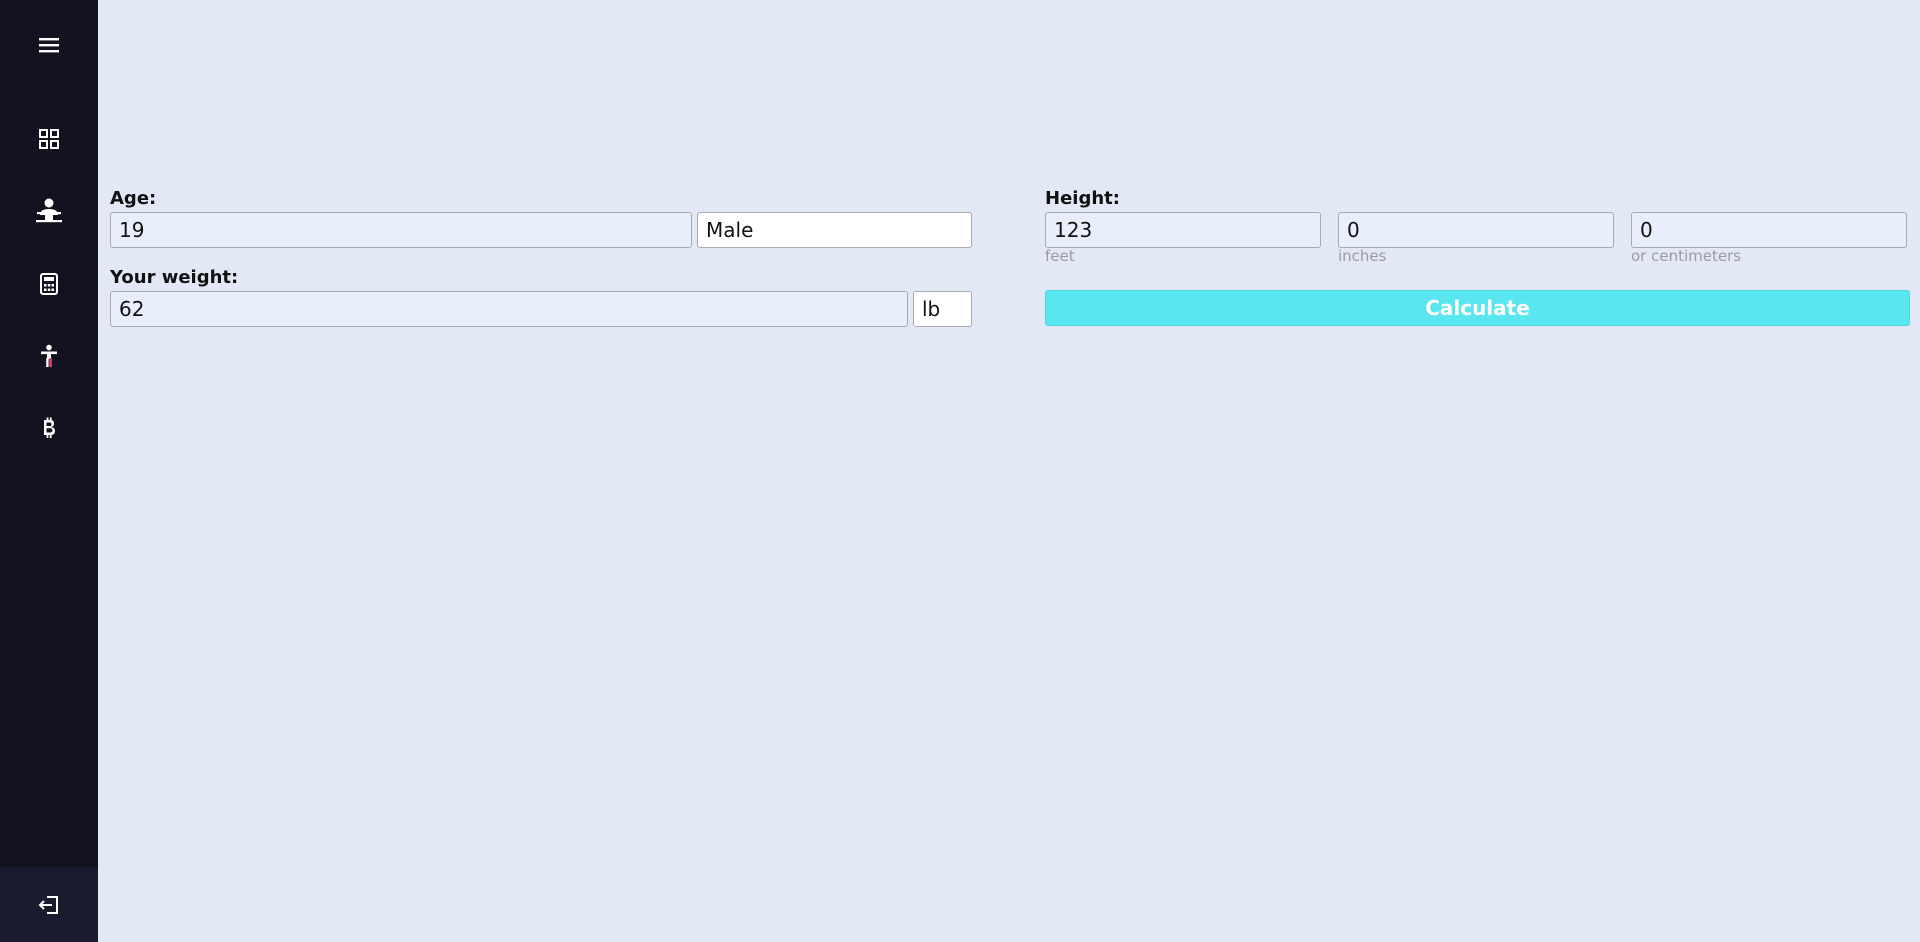 The width and height of the screenshot is (1920, 942). Describe the element at coordinates (49, 471) in the screenshot. I see `sidebar` at that location.